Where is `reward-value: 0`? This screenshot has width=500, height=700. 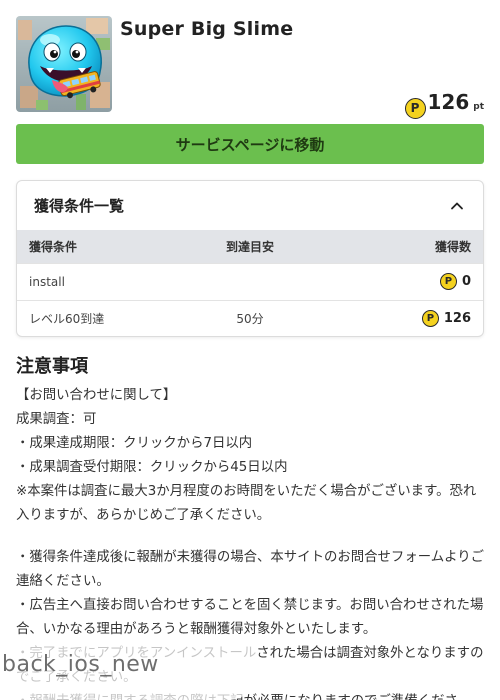
reward-value: 0 is located at coordinates (466, 281).